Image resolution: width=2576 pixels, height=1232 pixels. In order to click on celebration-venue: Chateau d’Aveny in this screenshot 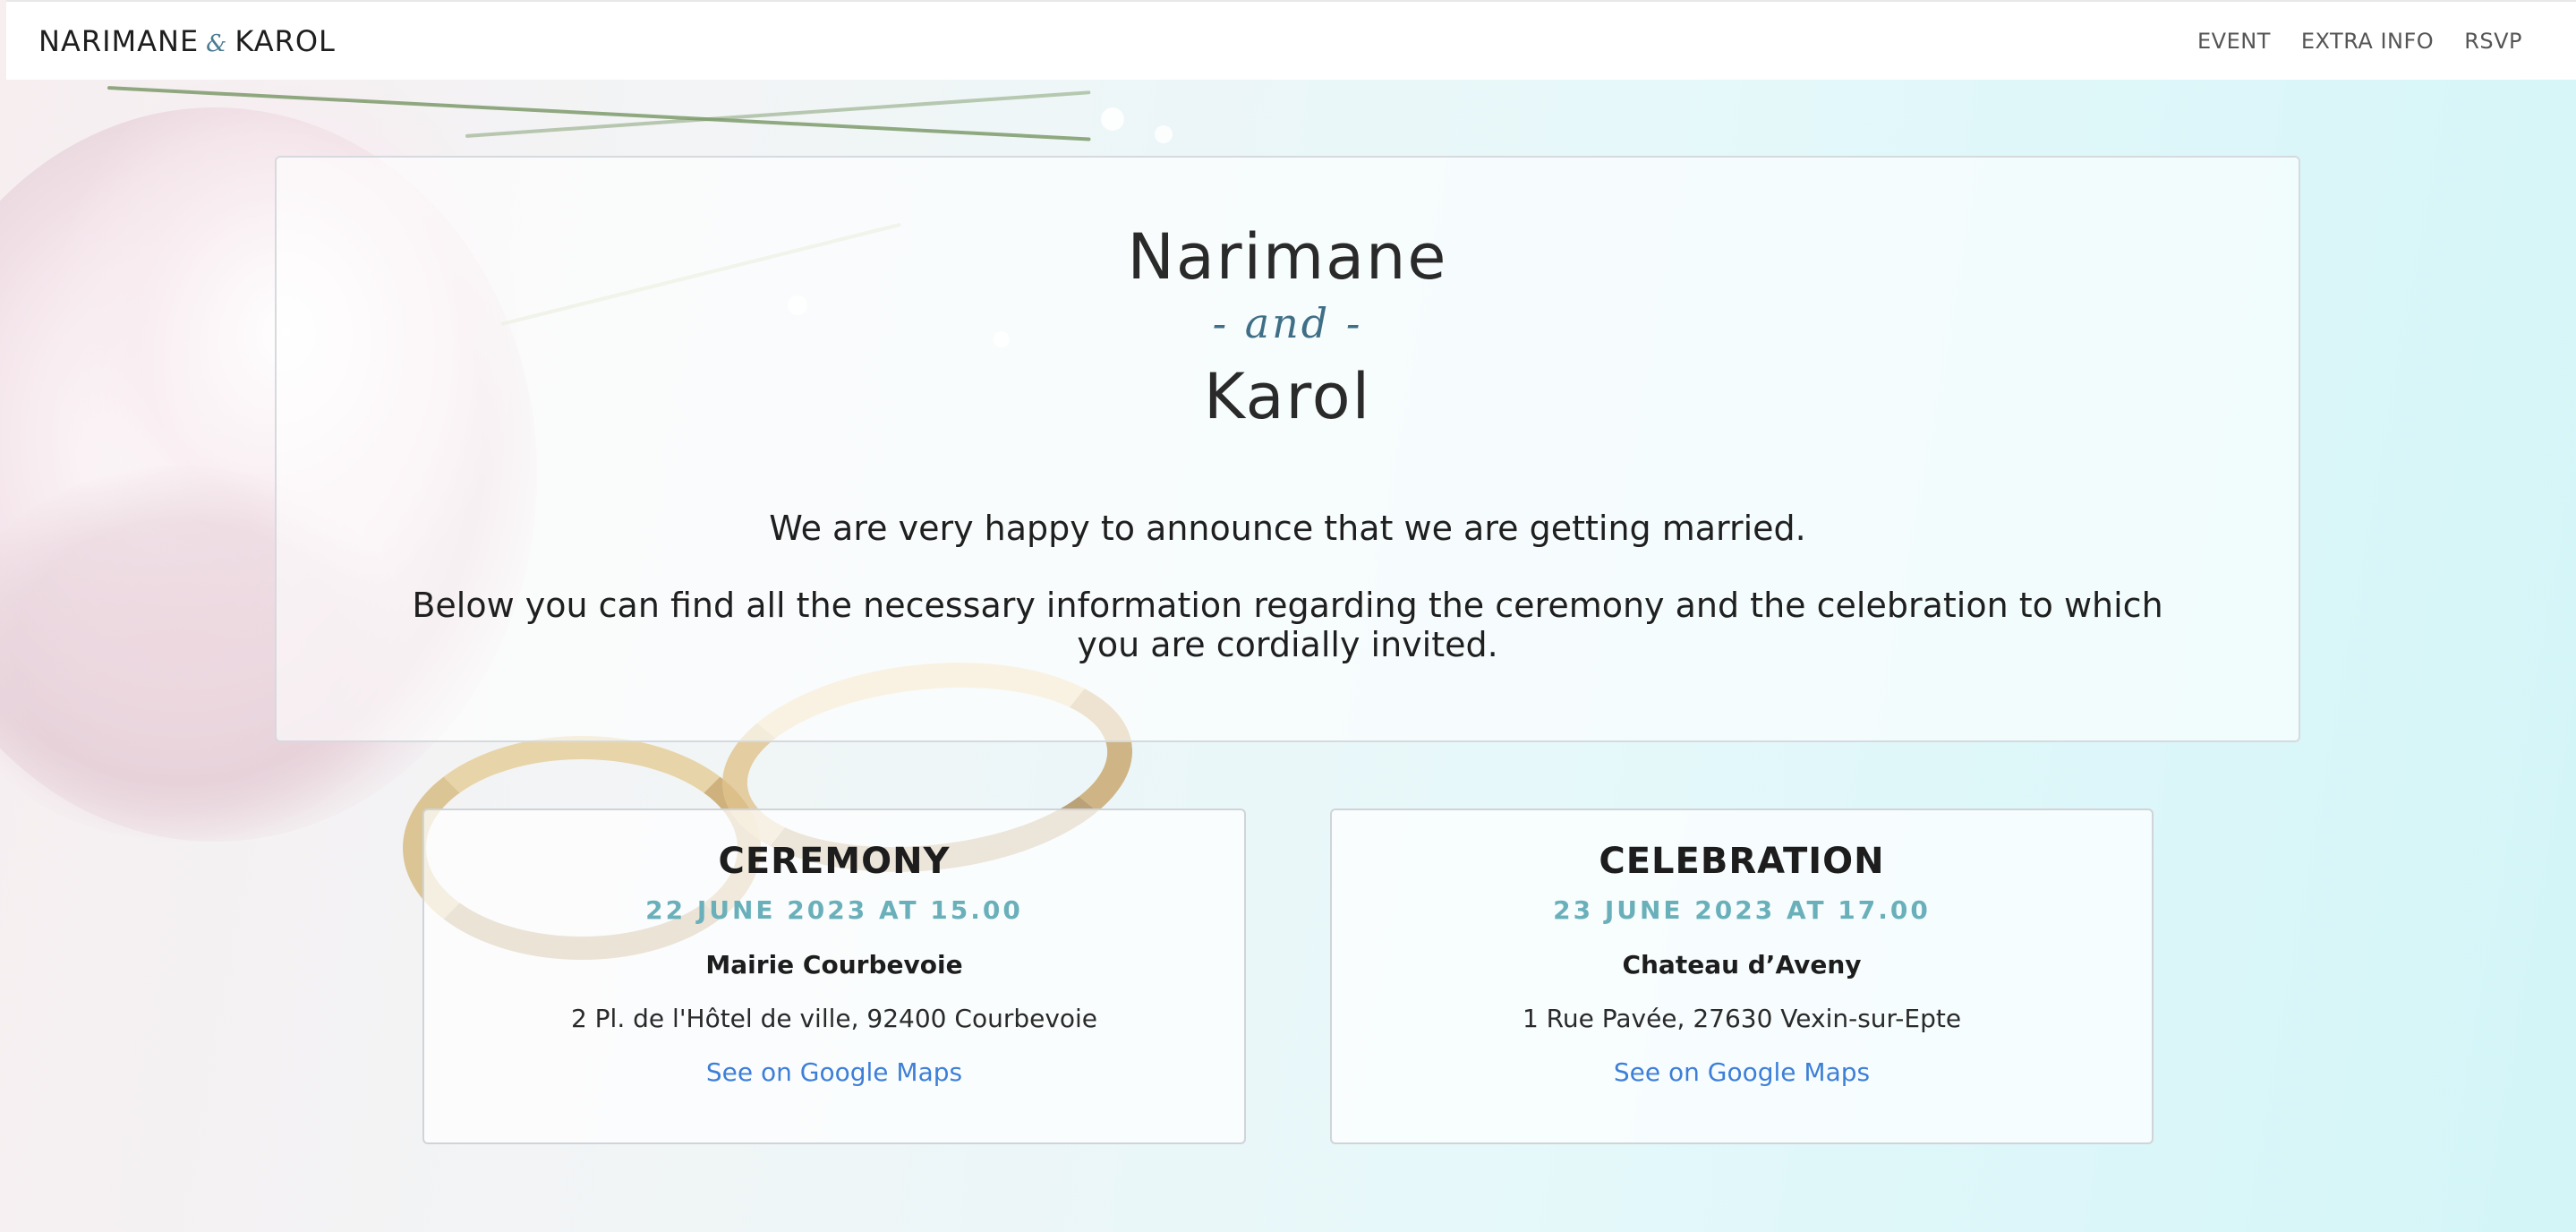, I will do `click(1742, 965)`.